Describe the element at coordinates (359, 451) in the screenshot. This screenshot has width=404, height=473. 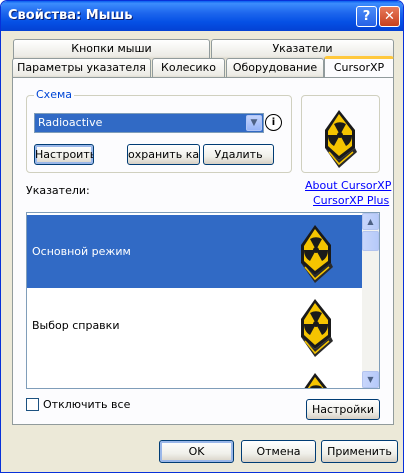
I see `apply-button: Применить` at that location.